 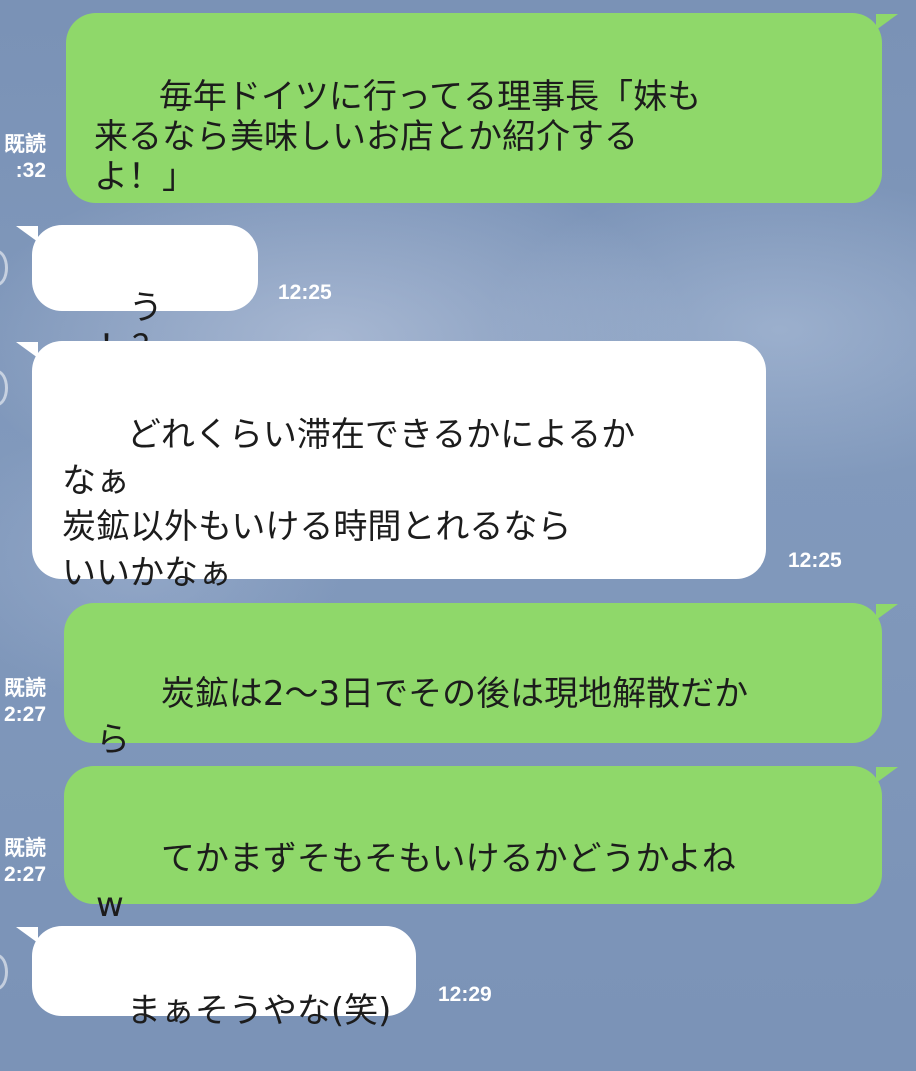 I want to click on message-status: 既読 :32, so click(x=23, y=158).